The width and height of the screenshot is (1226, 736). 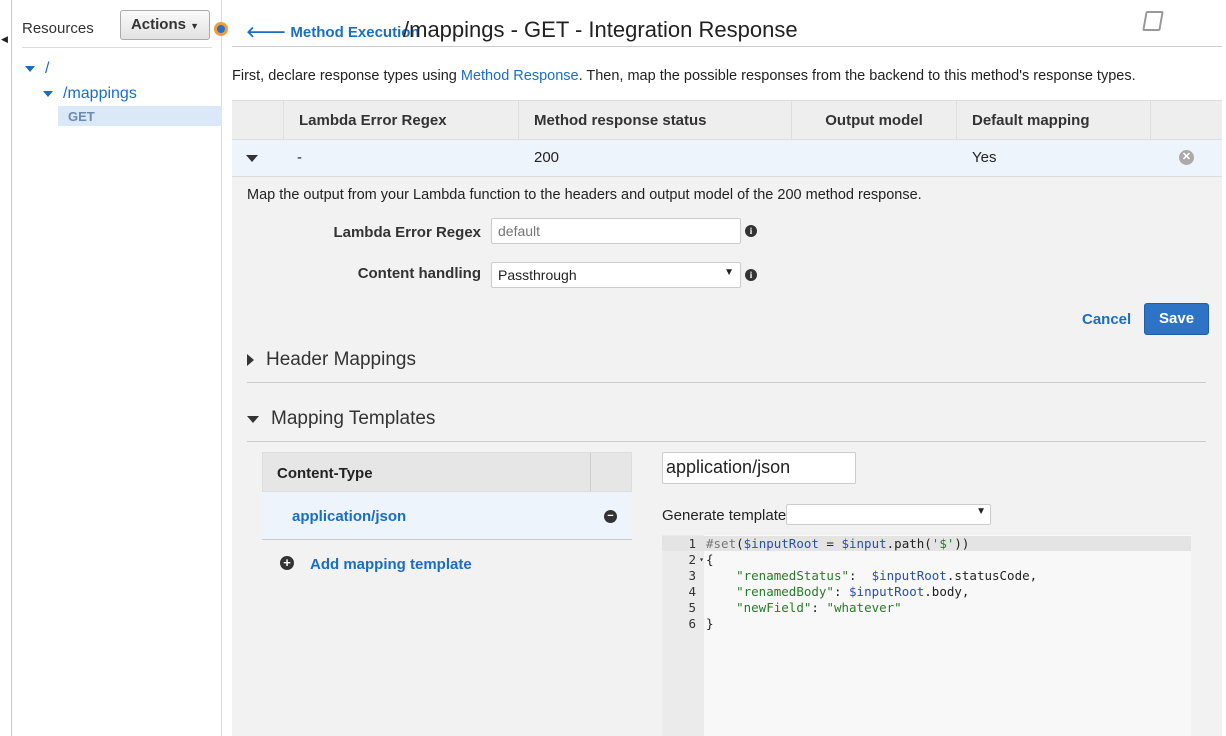 What do you see at coordinates (1186, 157) in the screenshot?
I see `delete-icon: ✕` at bounding box center [1186, 157].